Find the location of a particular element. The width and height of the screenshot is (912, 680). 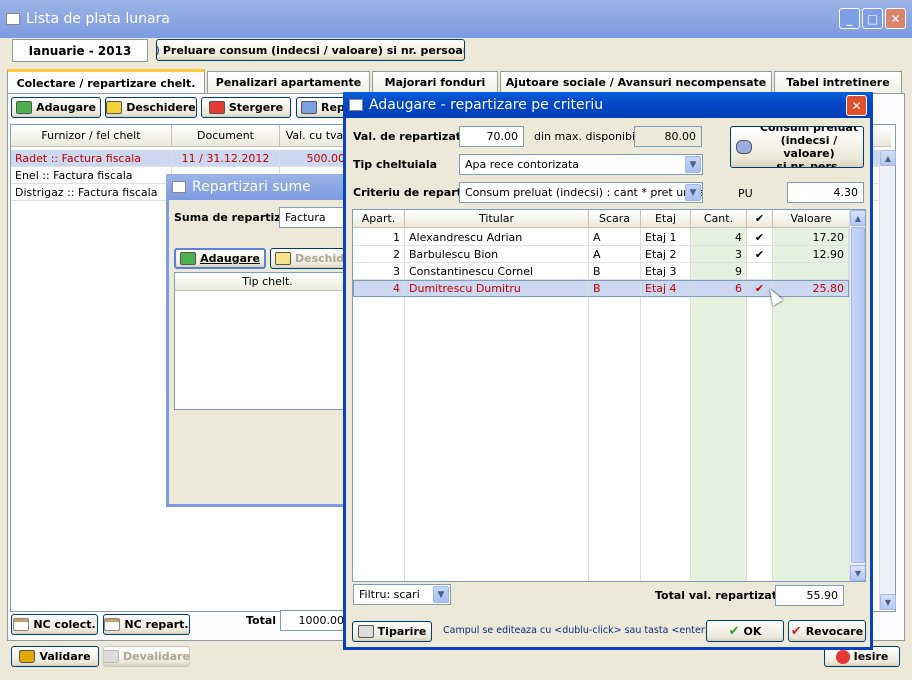

col-valoare: Valoare is located at coordinates (811, 218).